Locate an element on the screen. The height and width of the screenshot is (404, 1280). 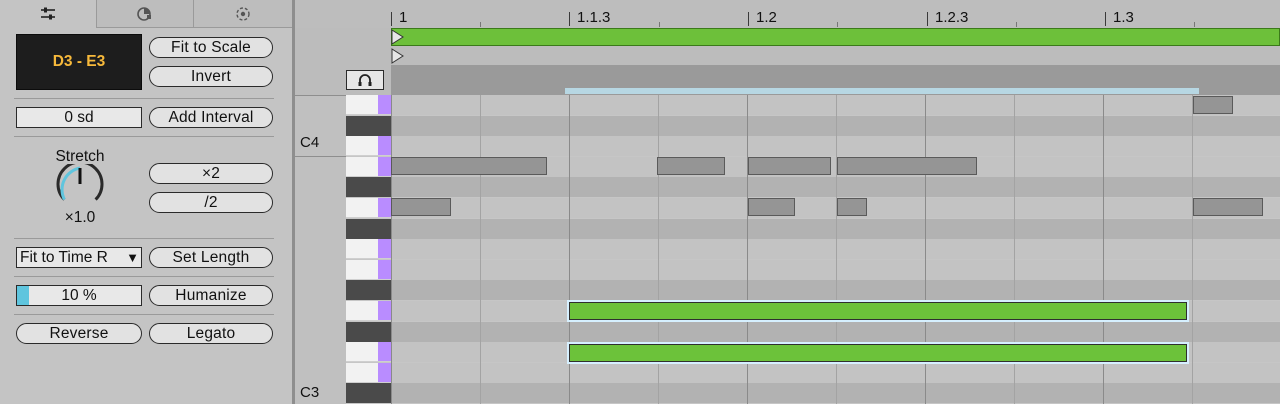
humanize-amount-slider: 10 % is located at coordinates (79, 295).